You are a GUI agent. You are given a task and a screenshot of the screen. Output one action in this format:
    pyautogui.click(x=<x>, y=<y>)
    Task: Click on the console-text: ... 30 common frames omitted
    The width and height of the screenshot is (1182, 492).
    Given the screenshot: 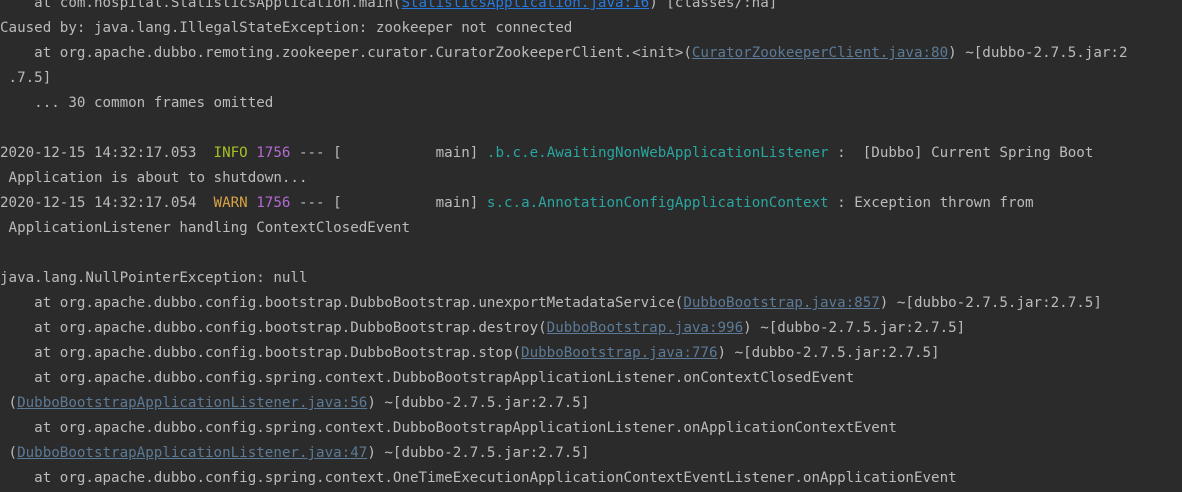 What is the action you would take?
    pyautogui.click(x=137, y=103)
    